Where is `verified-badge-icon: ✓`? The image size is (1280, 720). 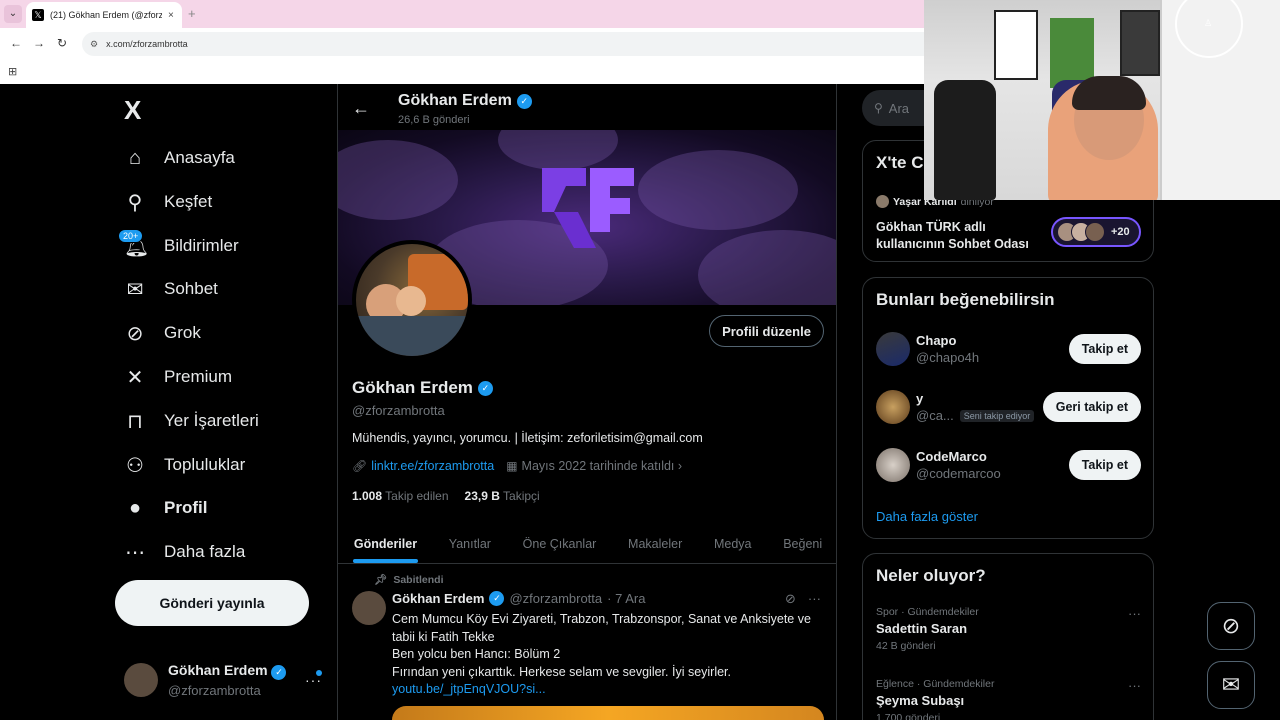 verified-badge-icon: ✓ is located at coordinates (524, 101).